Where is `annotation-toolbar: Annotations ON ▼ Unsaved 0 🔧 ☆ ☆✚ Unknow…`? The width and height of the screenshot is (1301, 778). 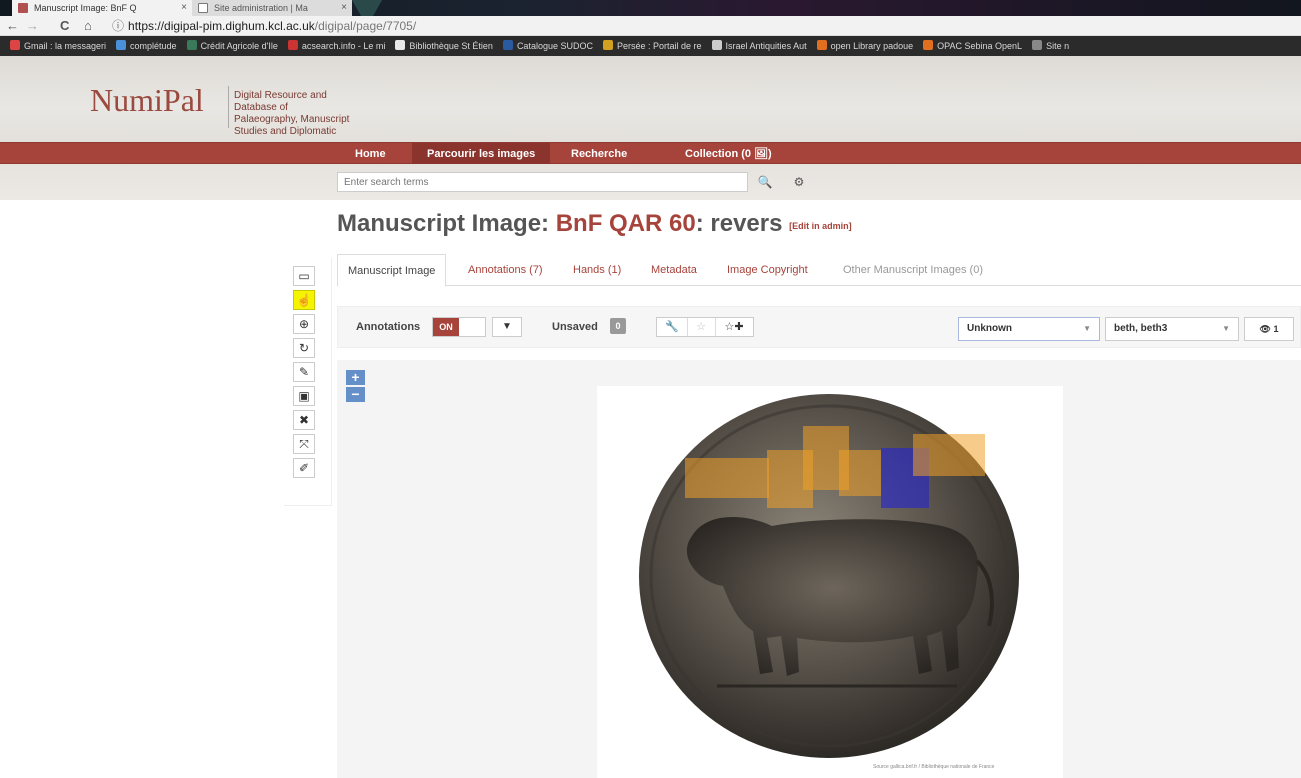 annotation-toolbar: Annotations ON ▼ Unsaved 0 🔧 ☆ ☆✚ Unknow… is located at coordinates (819, 327).